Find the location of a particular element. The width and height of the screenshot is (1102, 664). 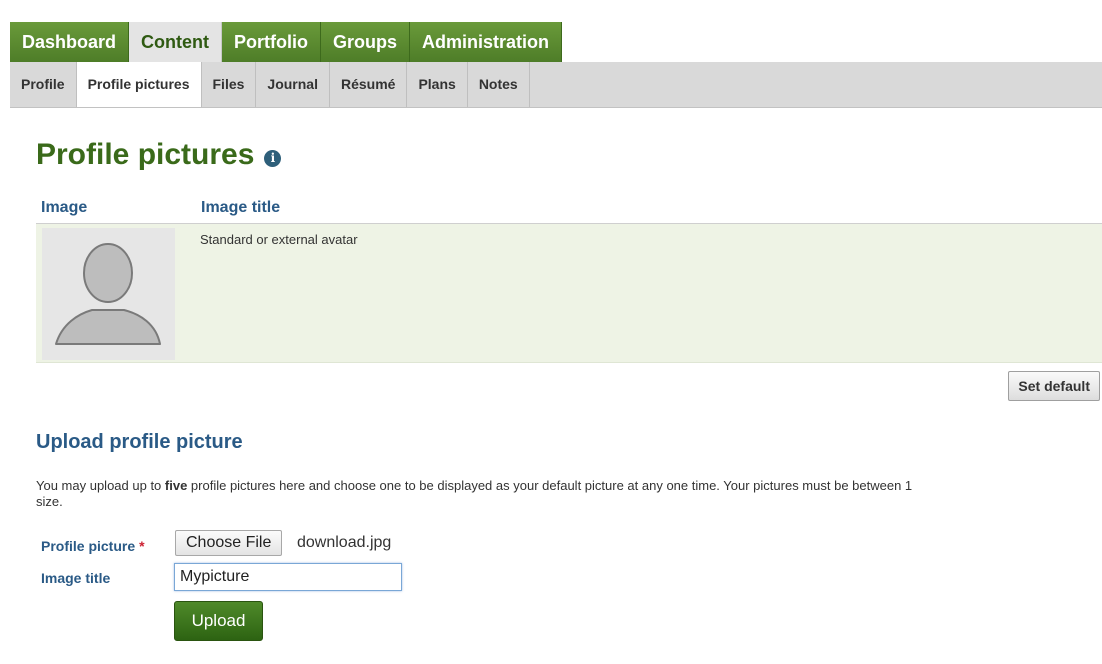

tab-dashboard: Dashboard is located at coordinates (70, 42).